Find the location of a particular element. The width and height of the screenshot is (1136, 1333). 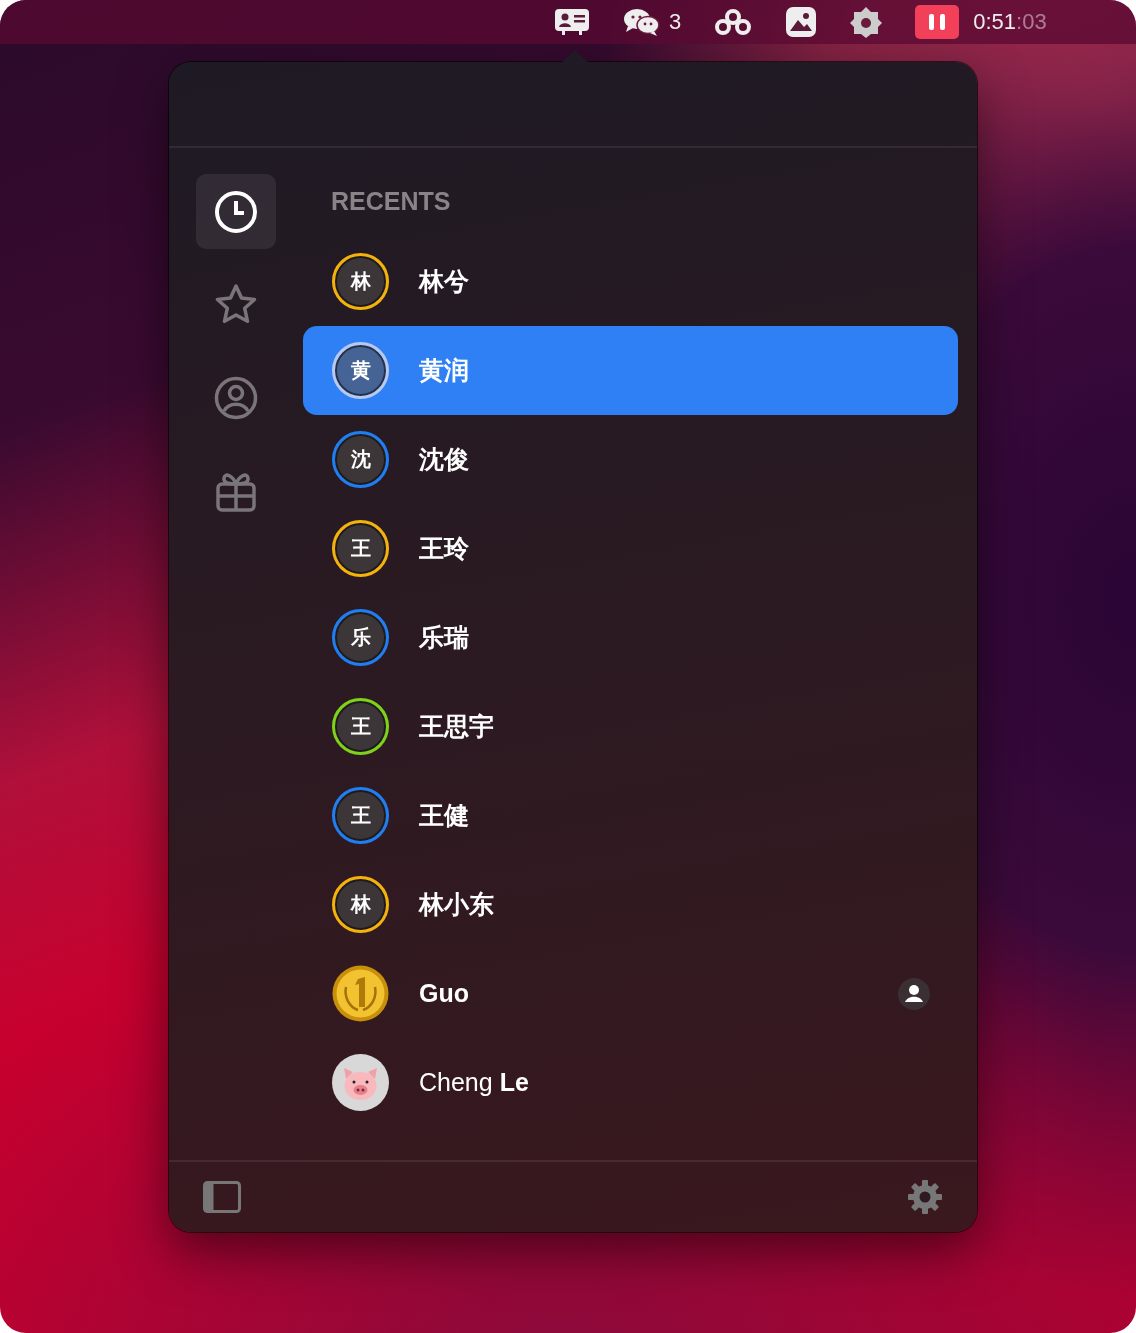

contact-name: 王思宇 is located at coordinates (457, 726).